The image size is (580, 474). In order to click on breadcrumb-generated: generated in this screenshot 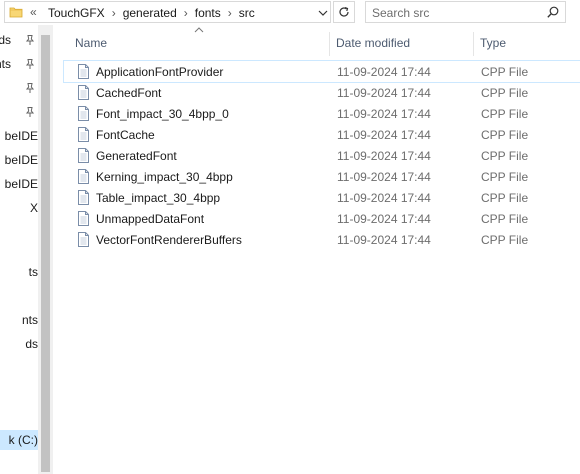, I will do `click(150, 13)`.